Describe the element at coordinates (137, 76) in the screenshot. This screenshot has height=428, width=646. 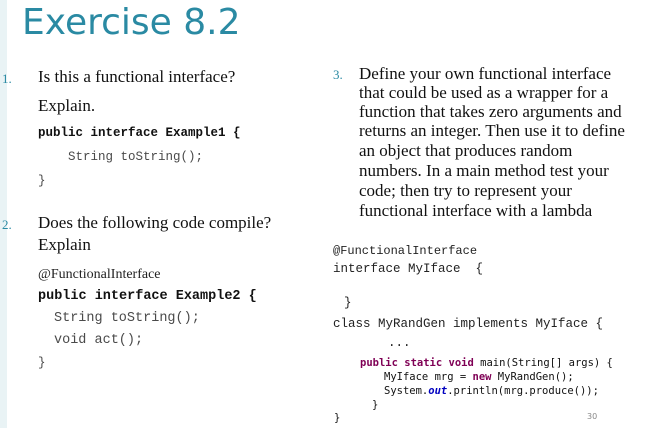
I see `q1-text-line1: Is this a functional interface?` at that location.